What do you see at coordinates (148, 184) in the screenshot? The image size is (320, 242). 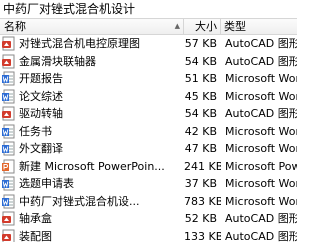 I see `file-row: 选题申请表 37 KB Microsoft Word` at bounding box center [148, 184].